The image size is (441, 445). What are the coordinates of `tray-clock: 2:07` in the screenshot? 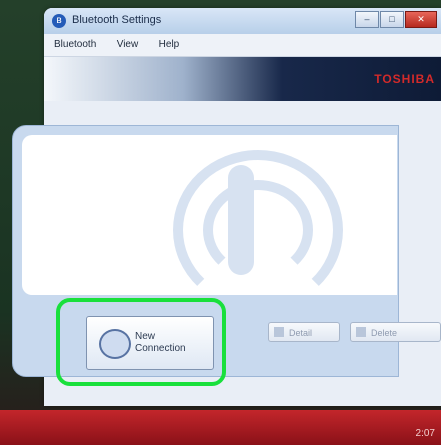 It's located at (425, 433).